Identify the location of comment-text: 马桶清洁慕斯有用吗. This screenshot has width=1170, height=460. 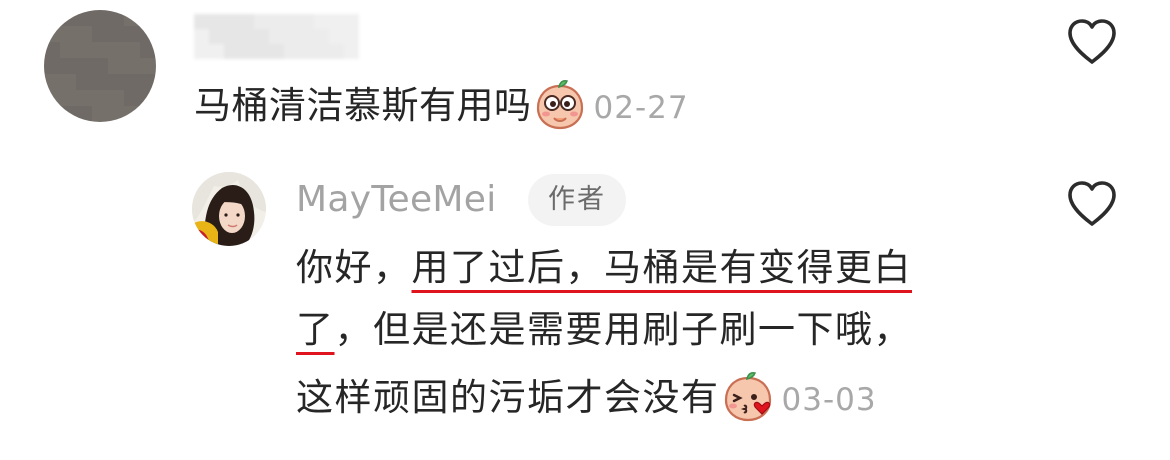
(363, 105).